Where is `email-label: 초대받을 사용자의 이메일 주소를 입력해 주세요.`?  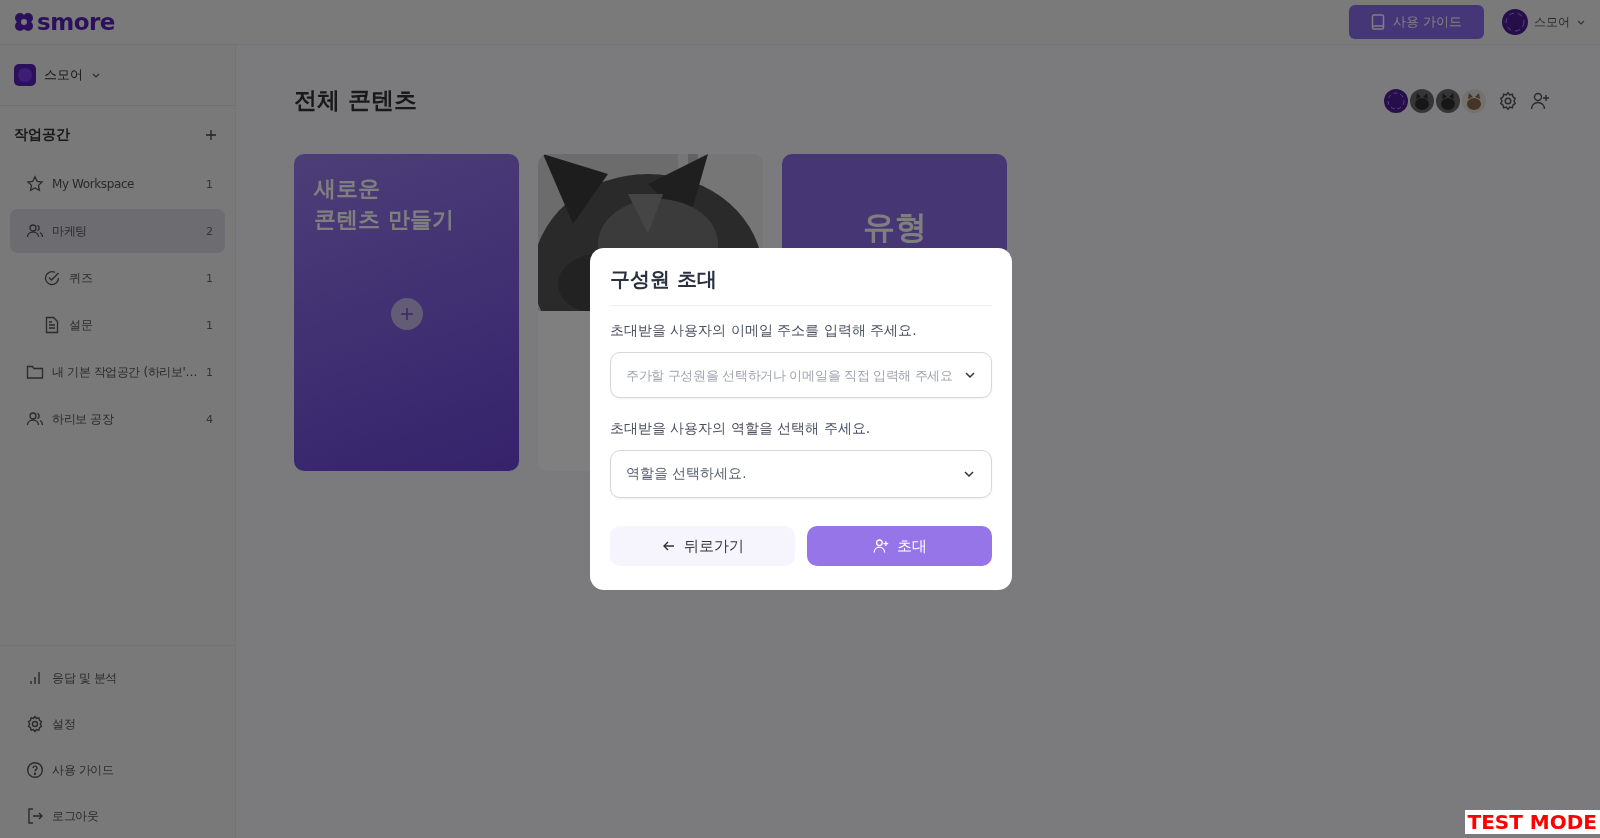 email-label: 초대받을 사용자의 이메일 주소를 입력해 주세요. is located at coordinates (764, 331).